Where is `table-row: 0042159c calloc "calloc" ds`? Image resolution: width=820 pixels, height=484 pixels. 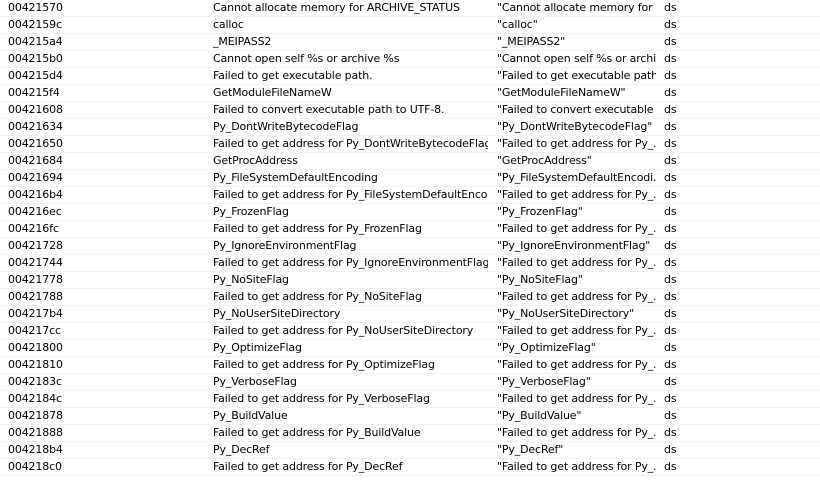 table-row: 0042159c calloc "calloc" ds is located at coordinates (410, 25).